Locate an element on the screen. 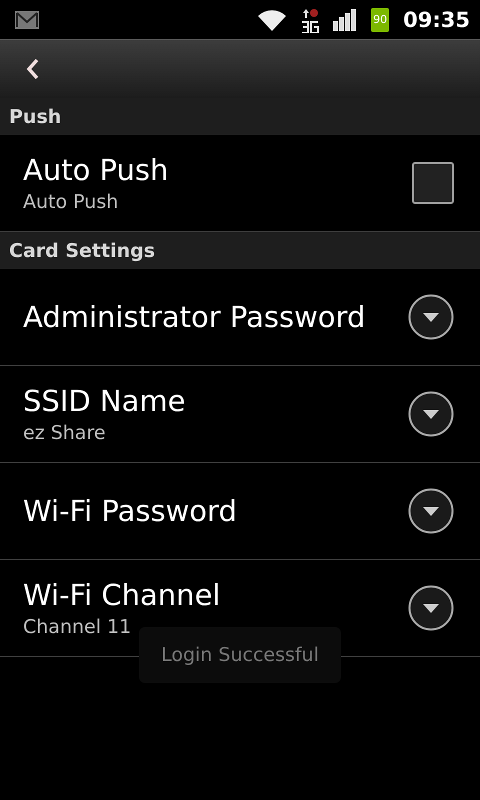 The height and width of the screenshot is (800, 480). clock: 09:35 is located at coordinates (436, 20).